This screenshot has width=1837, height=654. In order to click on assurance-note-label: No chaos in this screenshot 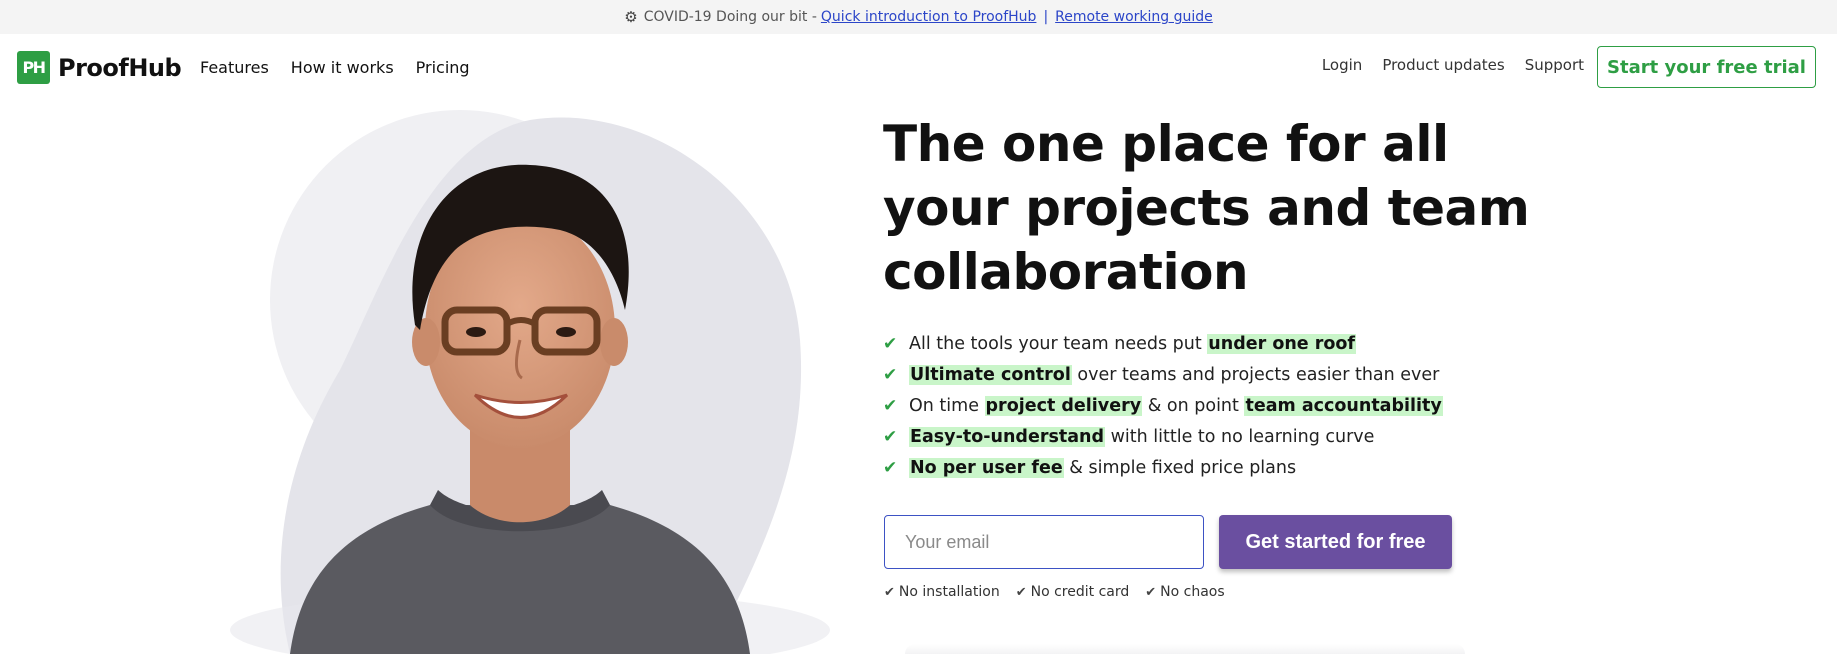, I will do `click(1192, 592)`.